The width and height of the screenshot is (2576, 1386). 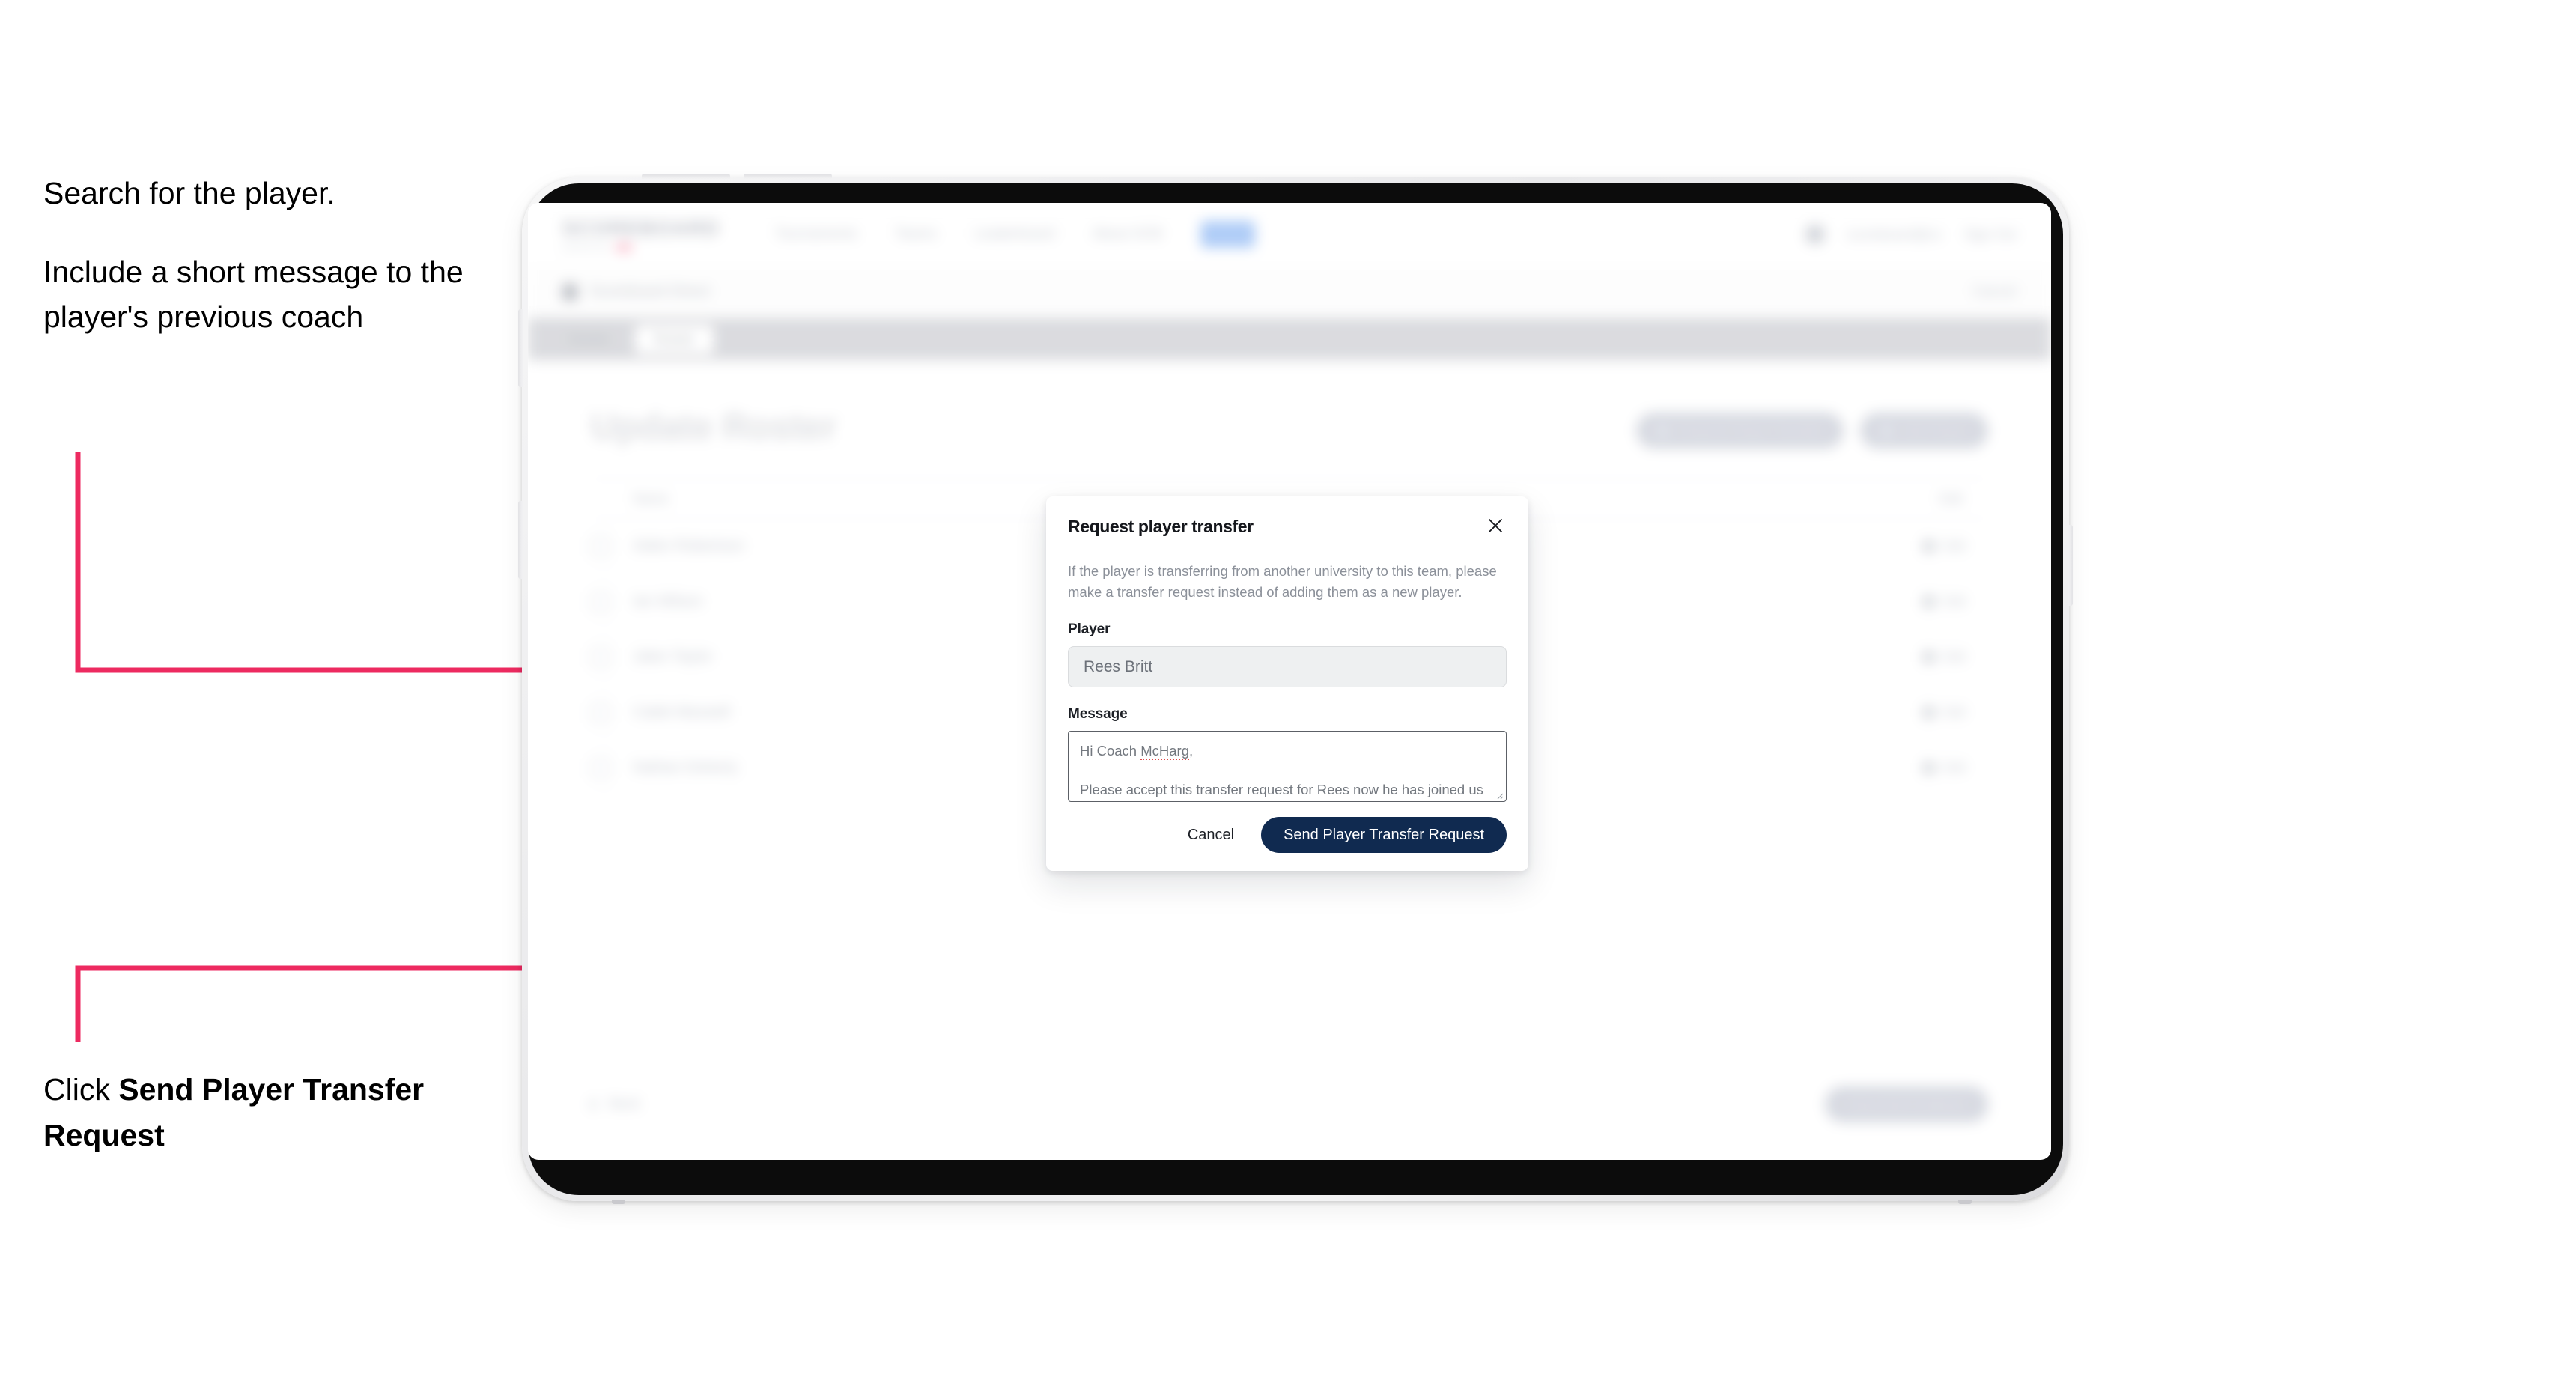 What do you see at coordinates (623, 247) in the screenshot?
I see `brand-accent-mark` at bounding box center [623, 247].